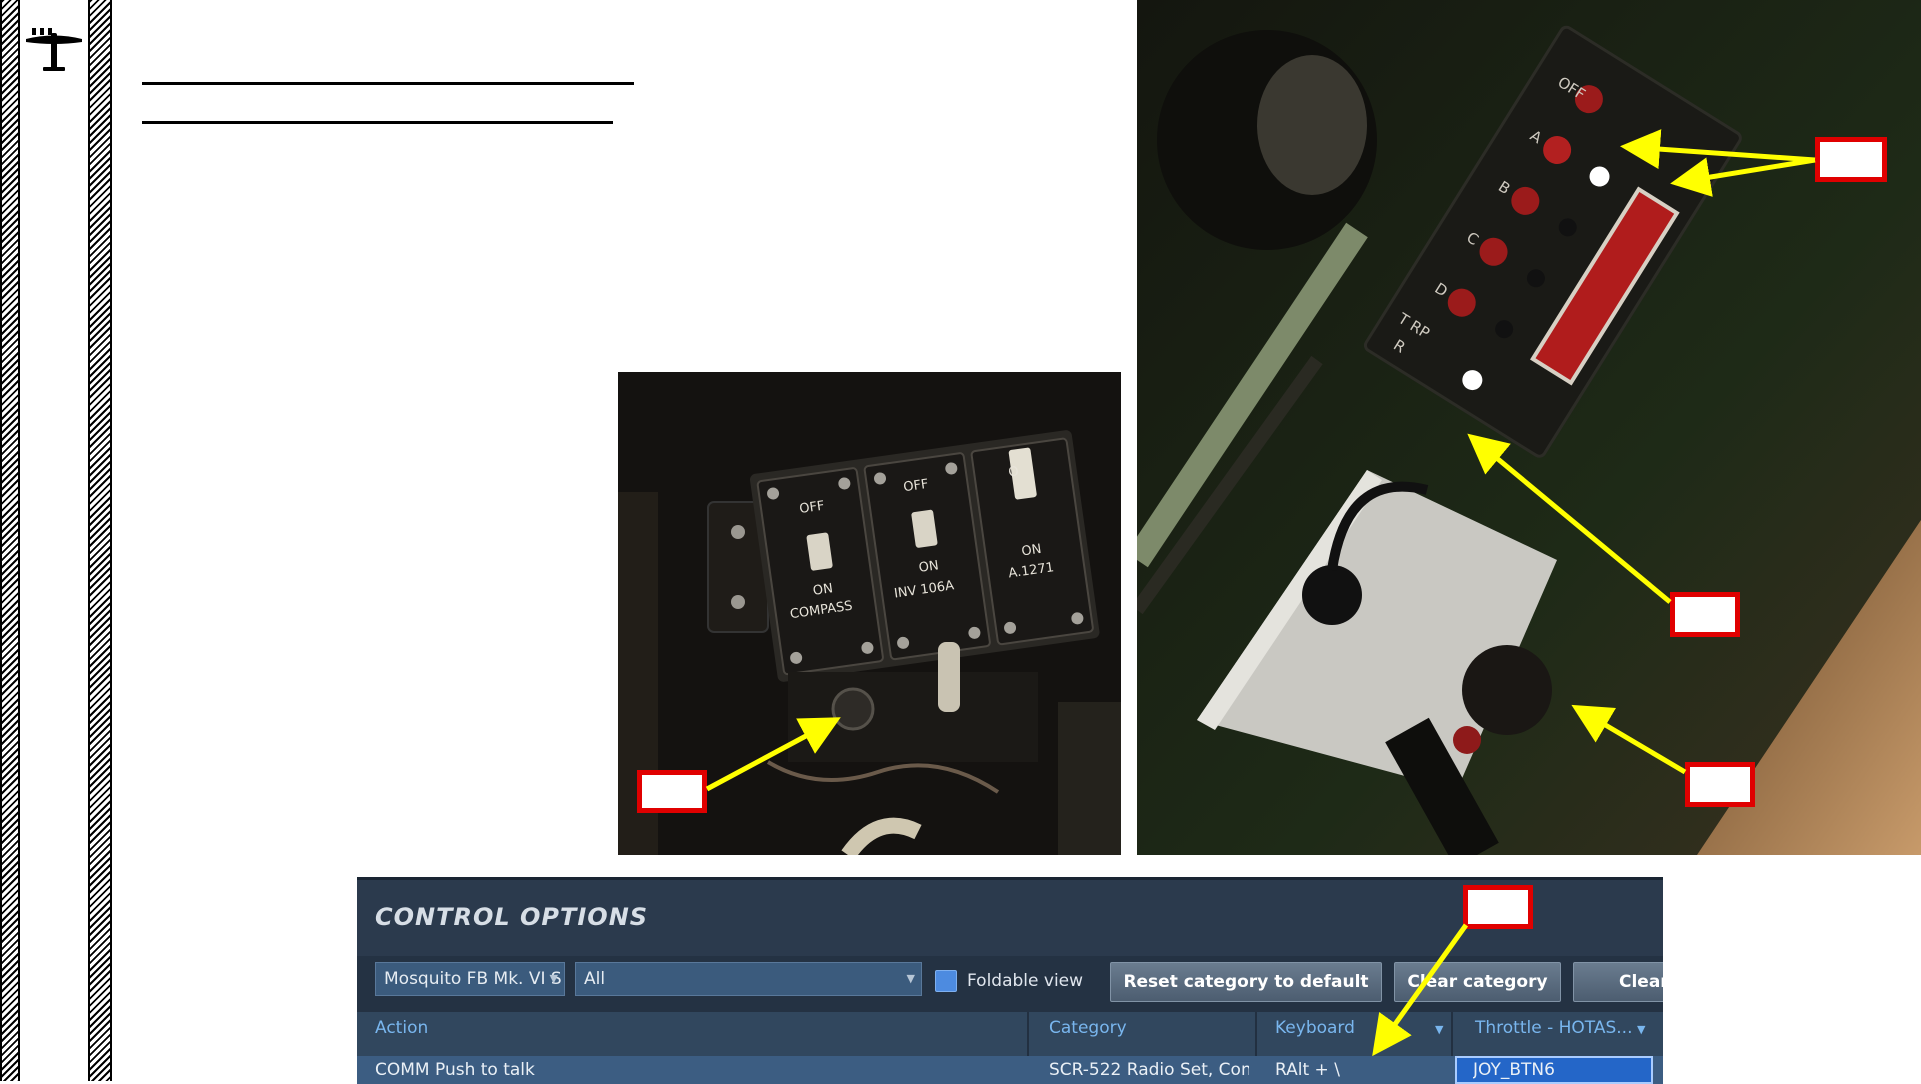 The height and width of the screenshot is (1084, 1921). Describe the element at coordinates (1618, 982) in the screenshot. I see `clear-button: Clear` at that location.